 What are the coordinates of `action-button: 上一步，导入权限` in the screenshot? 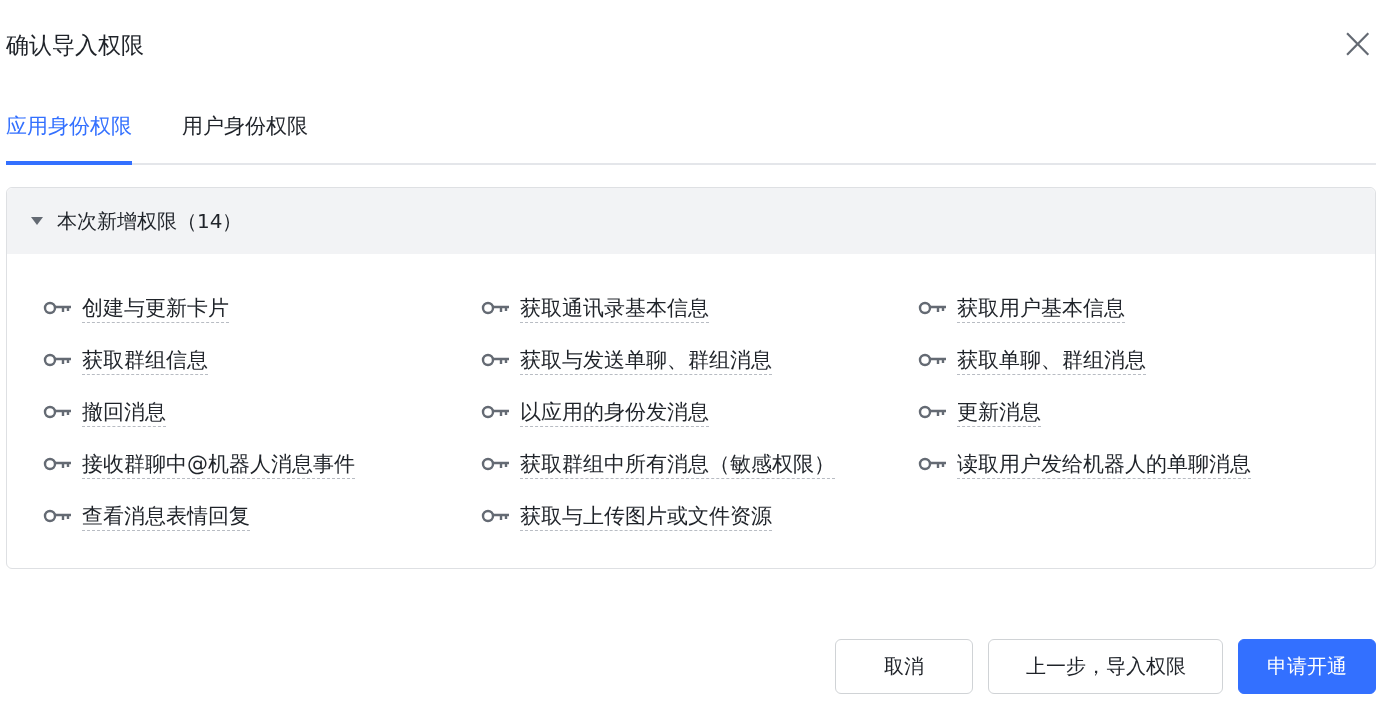 It's located at (1105, 666).